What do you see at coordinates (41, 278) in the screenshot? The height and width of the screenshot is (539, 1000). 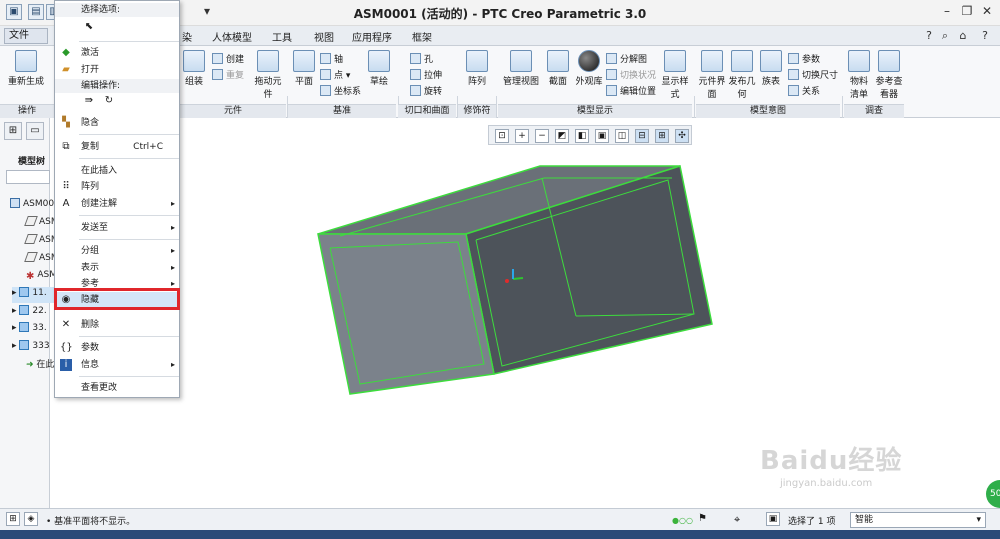 I see `tree-item-csys: ✱ ASM` at bounding box center [41, 278].